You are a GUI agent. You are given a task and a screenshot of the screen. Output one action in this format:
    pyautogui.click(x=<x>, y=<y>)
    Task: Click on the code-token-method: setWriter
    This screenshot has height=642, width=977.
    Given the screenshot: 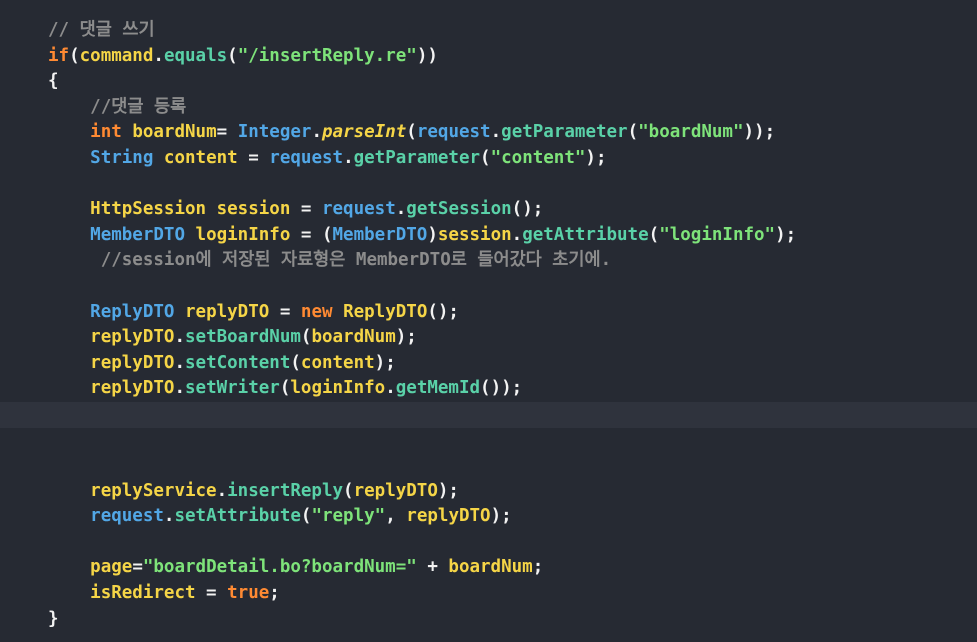 What is the action you would take?
    pyautogui.click(x=232, y=388)
    